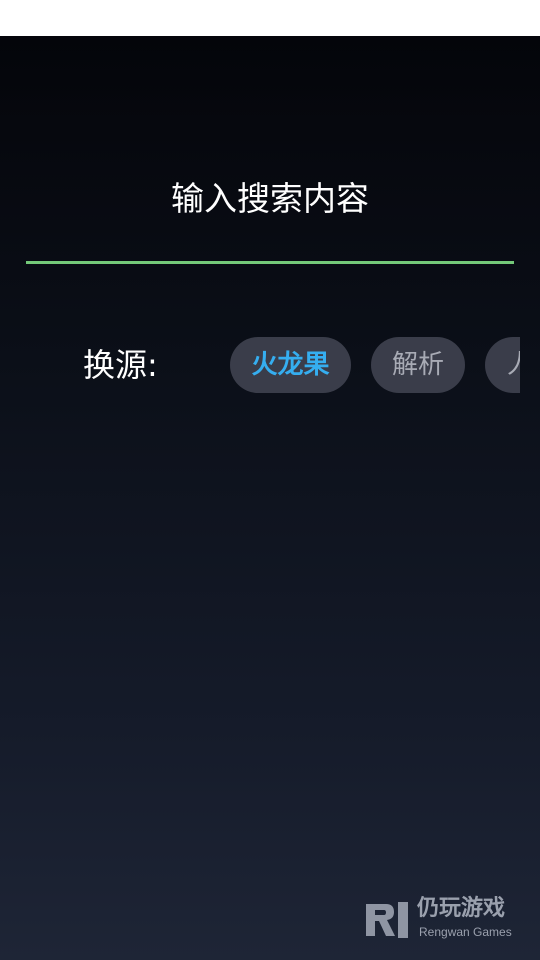  I want to click on rengwan-logo-icon, so click(387, 920).